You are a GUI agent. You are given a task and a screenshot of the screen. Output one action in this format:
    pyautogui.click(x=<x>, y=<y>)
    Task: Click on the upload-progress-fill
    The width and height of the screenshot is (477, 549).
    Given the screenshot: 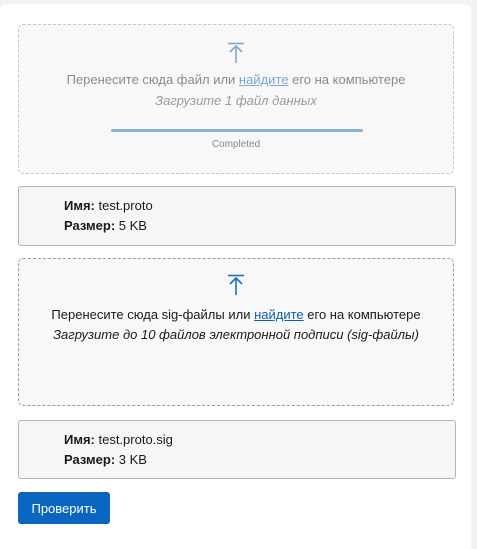 What is the action you would take?
    pyautogui.click(x=237, y=130)
    